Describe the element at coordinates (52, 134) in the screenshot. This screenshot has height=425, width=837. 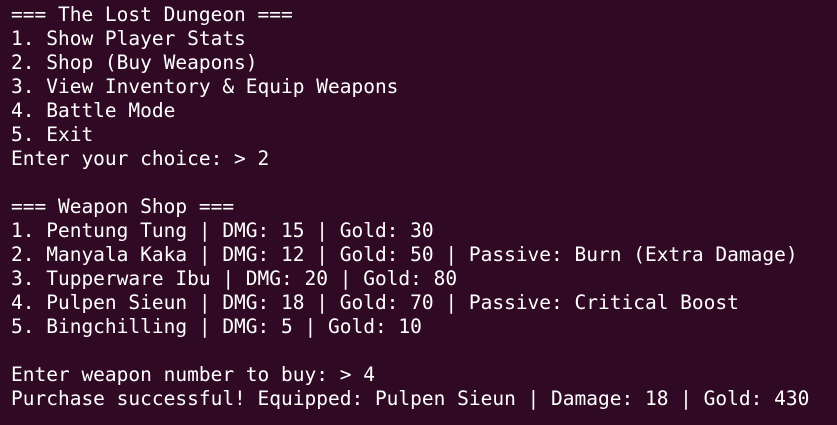
I see `menu-option-exit: 5. Exit` at that location.